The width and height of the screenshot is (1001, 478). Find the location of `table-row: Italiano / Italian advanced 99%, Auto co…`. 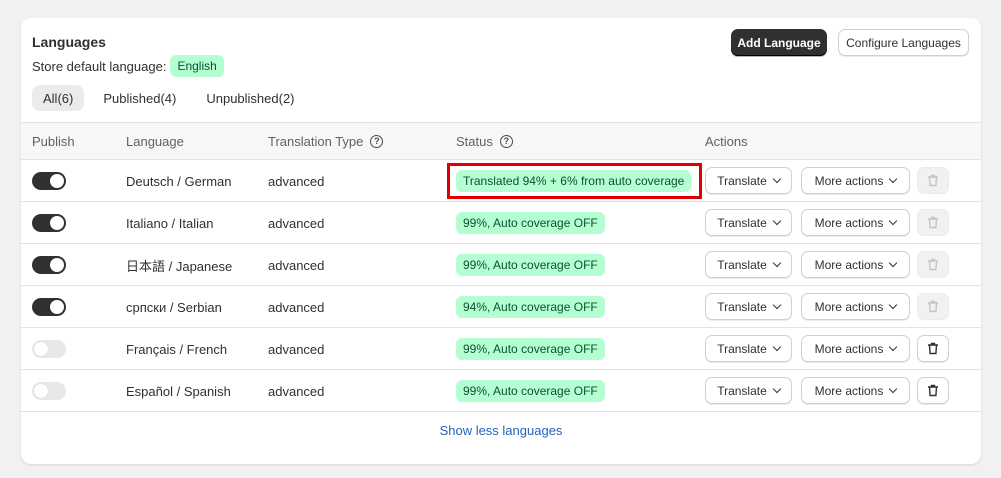

table-row: Italiano / Italian advanced 99%, Auto co… is located at coordinates (501, 223).